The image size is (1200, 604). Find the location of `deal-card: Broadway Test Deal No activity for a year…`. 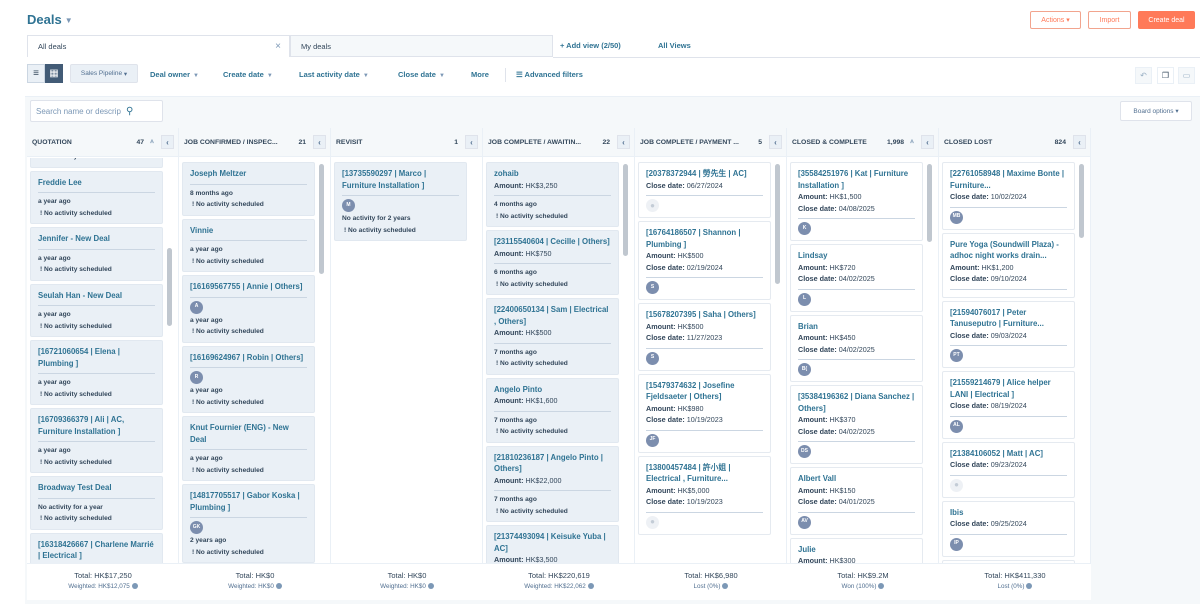

deal-card: Broadway Test Deal No activity for a year… is located at coordinates (96, 503).